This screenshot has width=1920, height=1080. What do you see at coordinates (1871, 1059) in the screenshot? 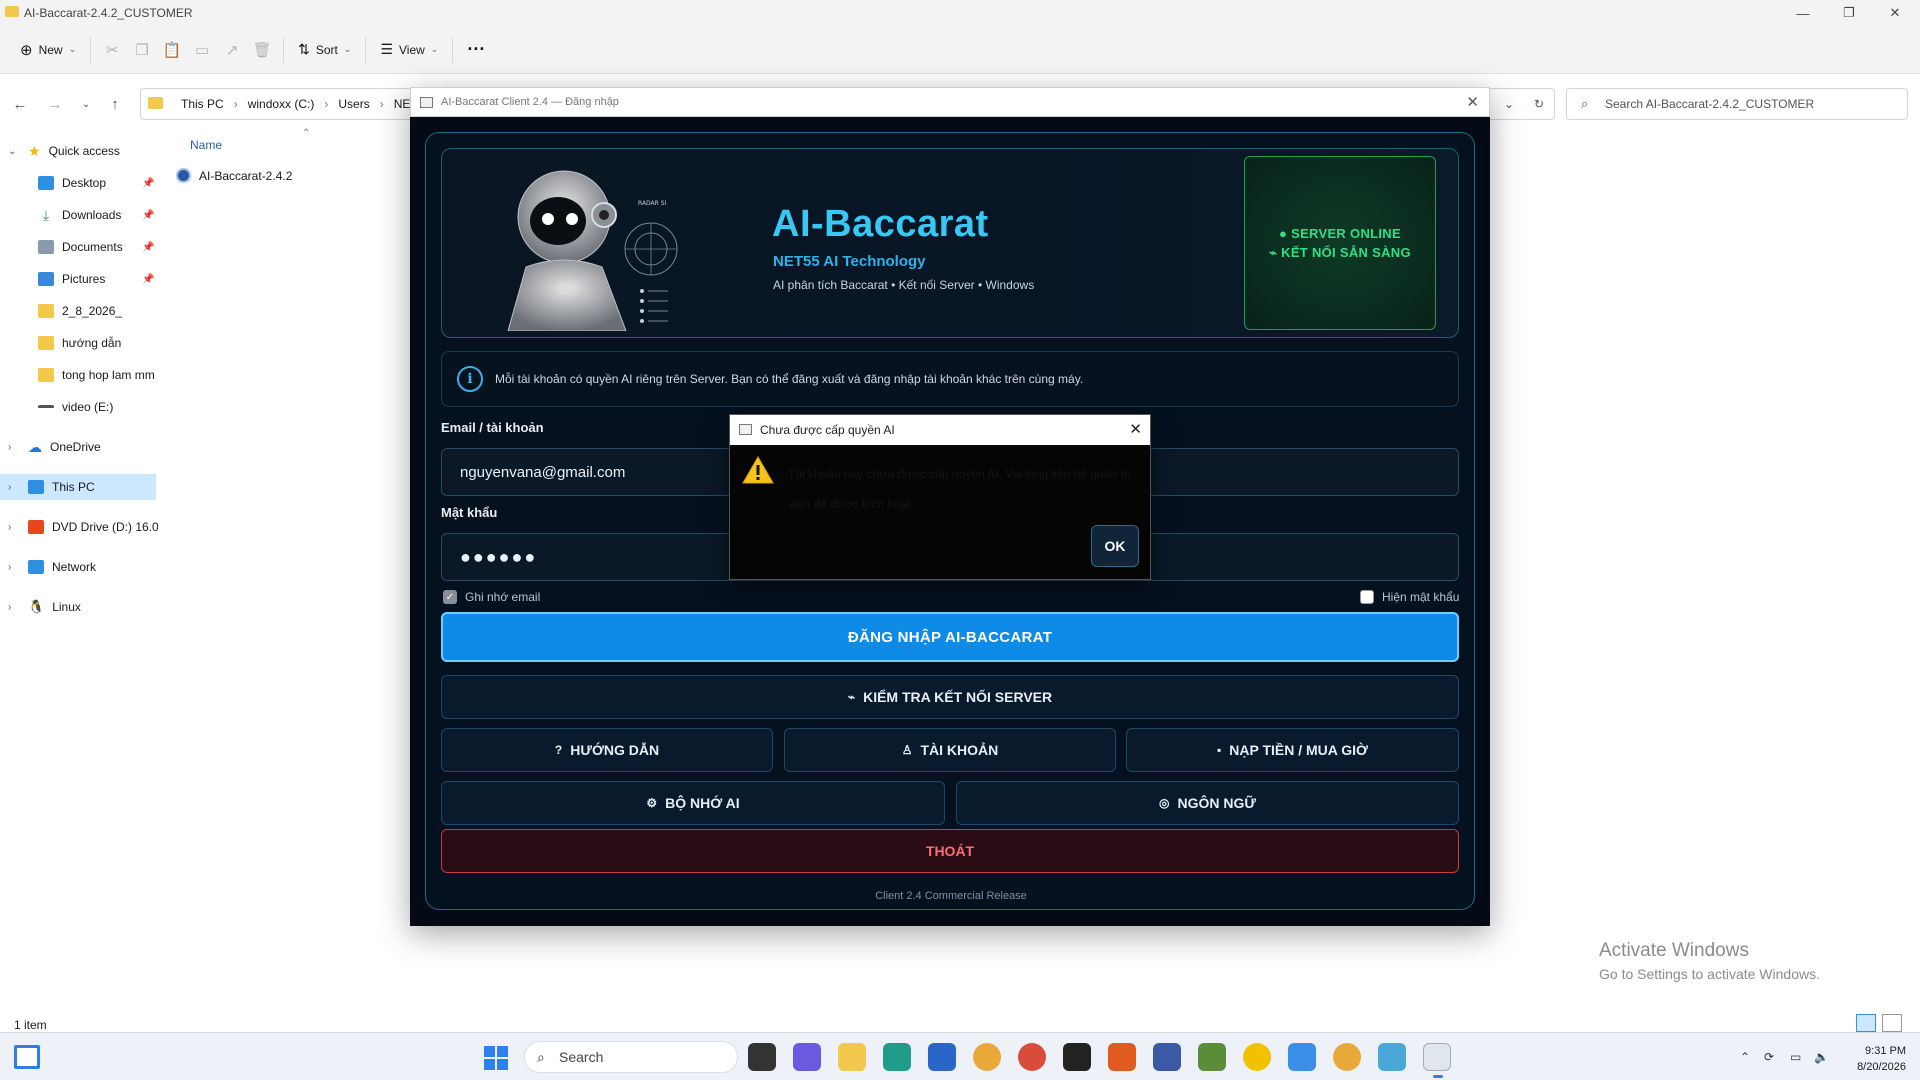
I see `clock: 9:31 PM 8/20/2026` at bounding box center [1871, 1059].